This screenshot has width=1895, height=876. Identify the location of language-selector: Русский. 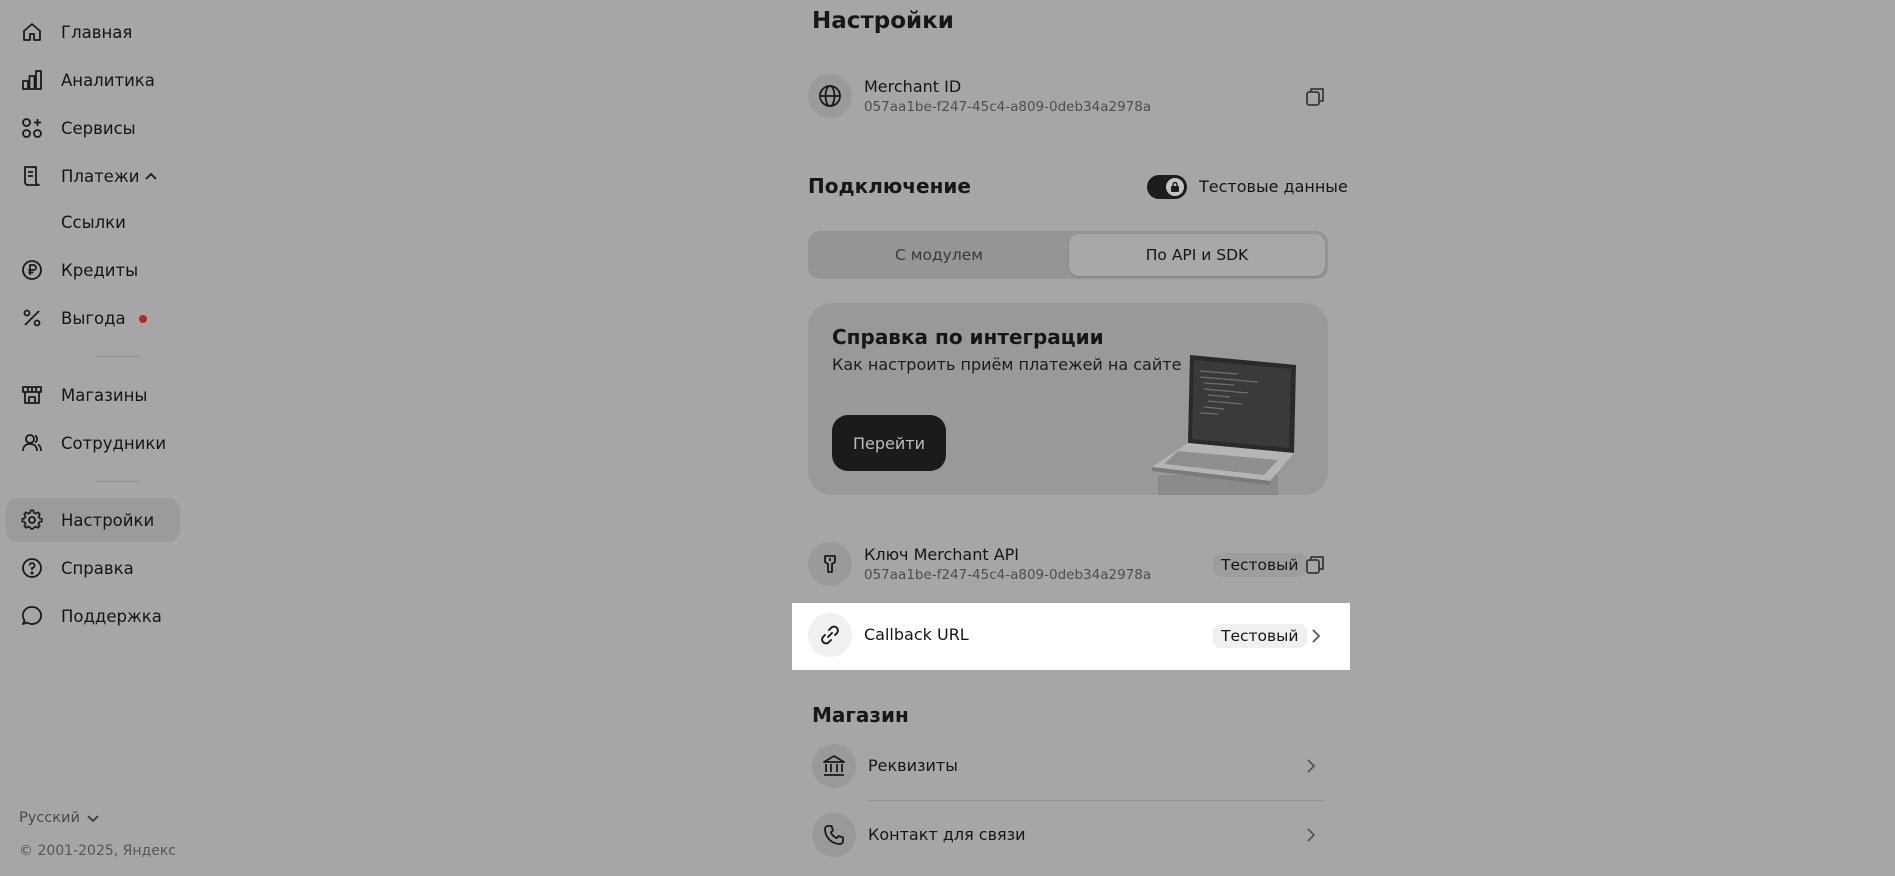
(59, 818).